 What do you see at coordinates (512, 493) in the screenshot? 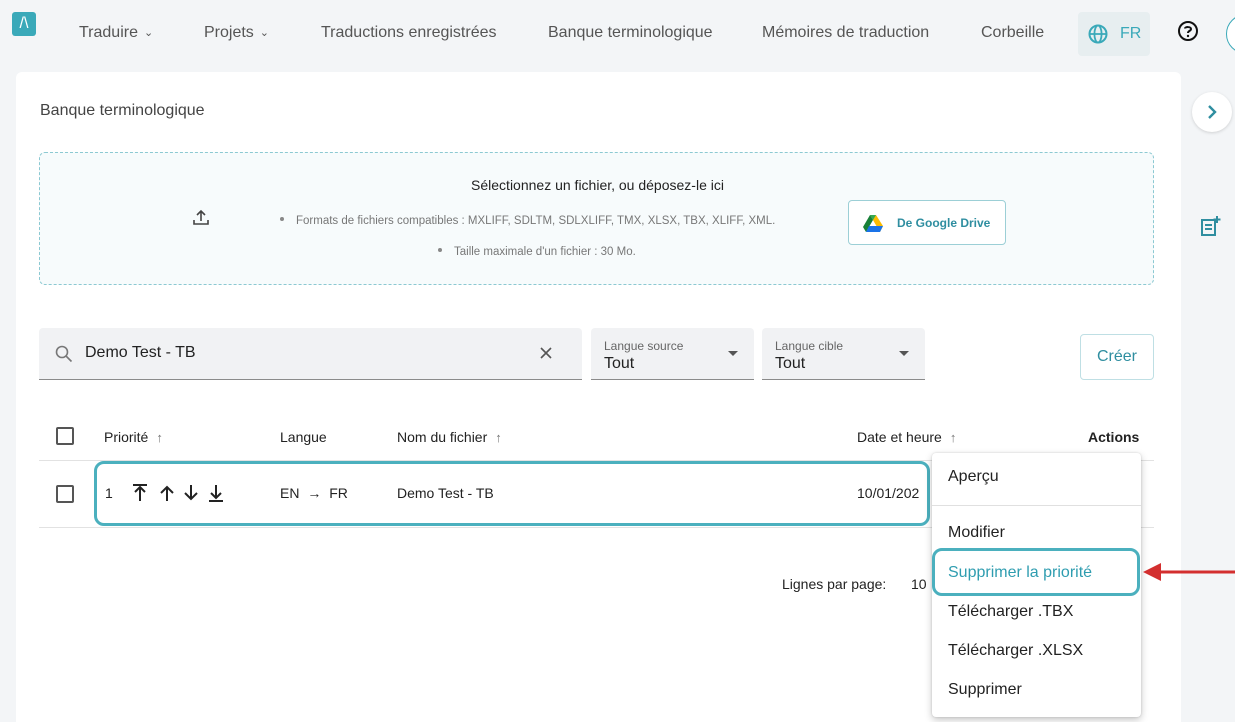
I see `row-highlight-annotation` at bounding box center [512, 493].